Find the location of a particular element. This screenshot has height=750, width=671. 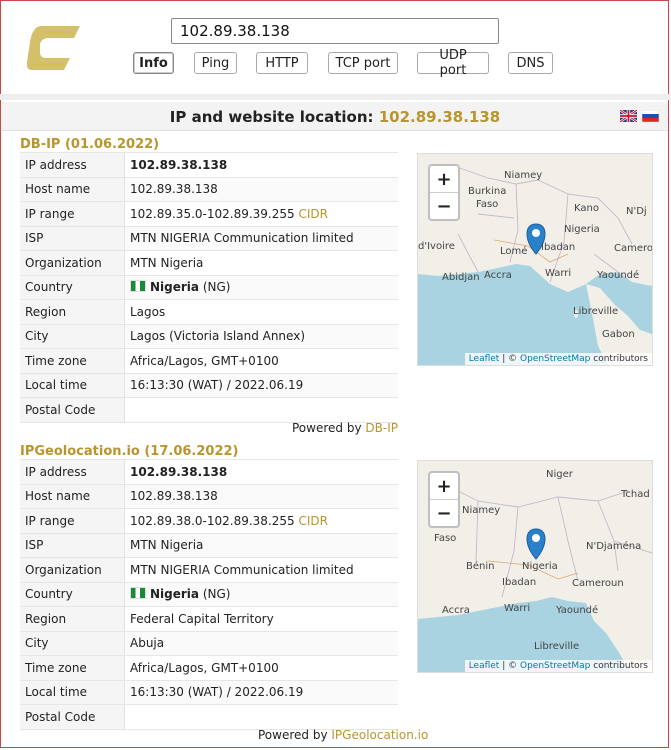

row-key: Postal Code is located at coordinates (72, 410).